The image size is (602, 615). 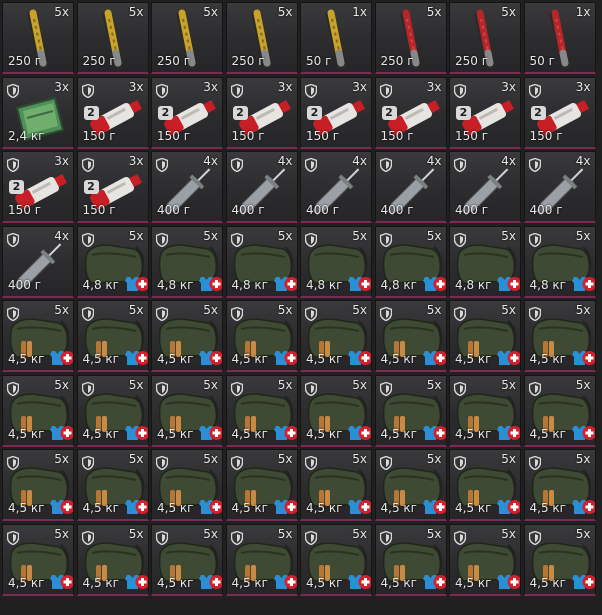 What do you see at coordinates (285, 161) in the screenshot?
I see `stack-count: 4x` at bounding box center [285, 161].